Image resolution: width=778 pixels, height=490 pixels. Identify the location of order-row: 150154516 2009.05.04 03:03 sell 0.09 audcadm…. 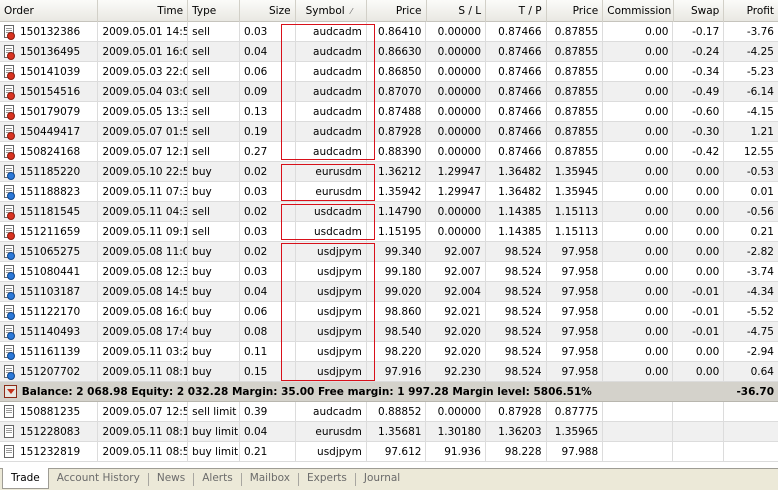
(389, 92).